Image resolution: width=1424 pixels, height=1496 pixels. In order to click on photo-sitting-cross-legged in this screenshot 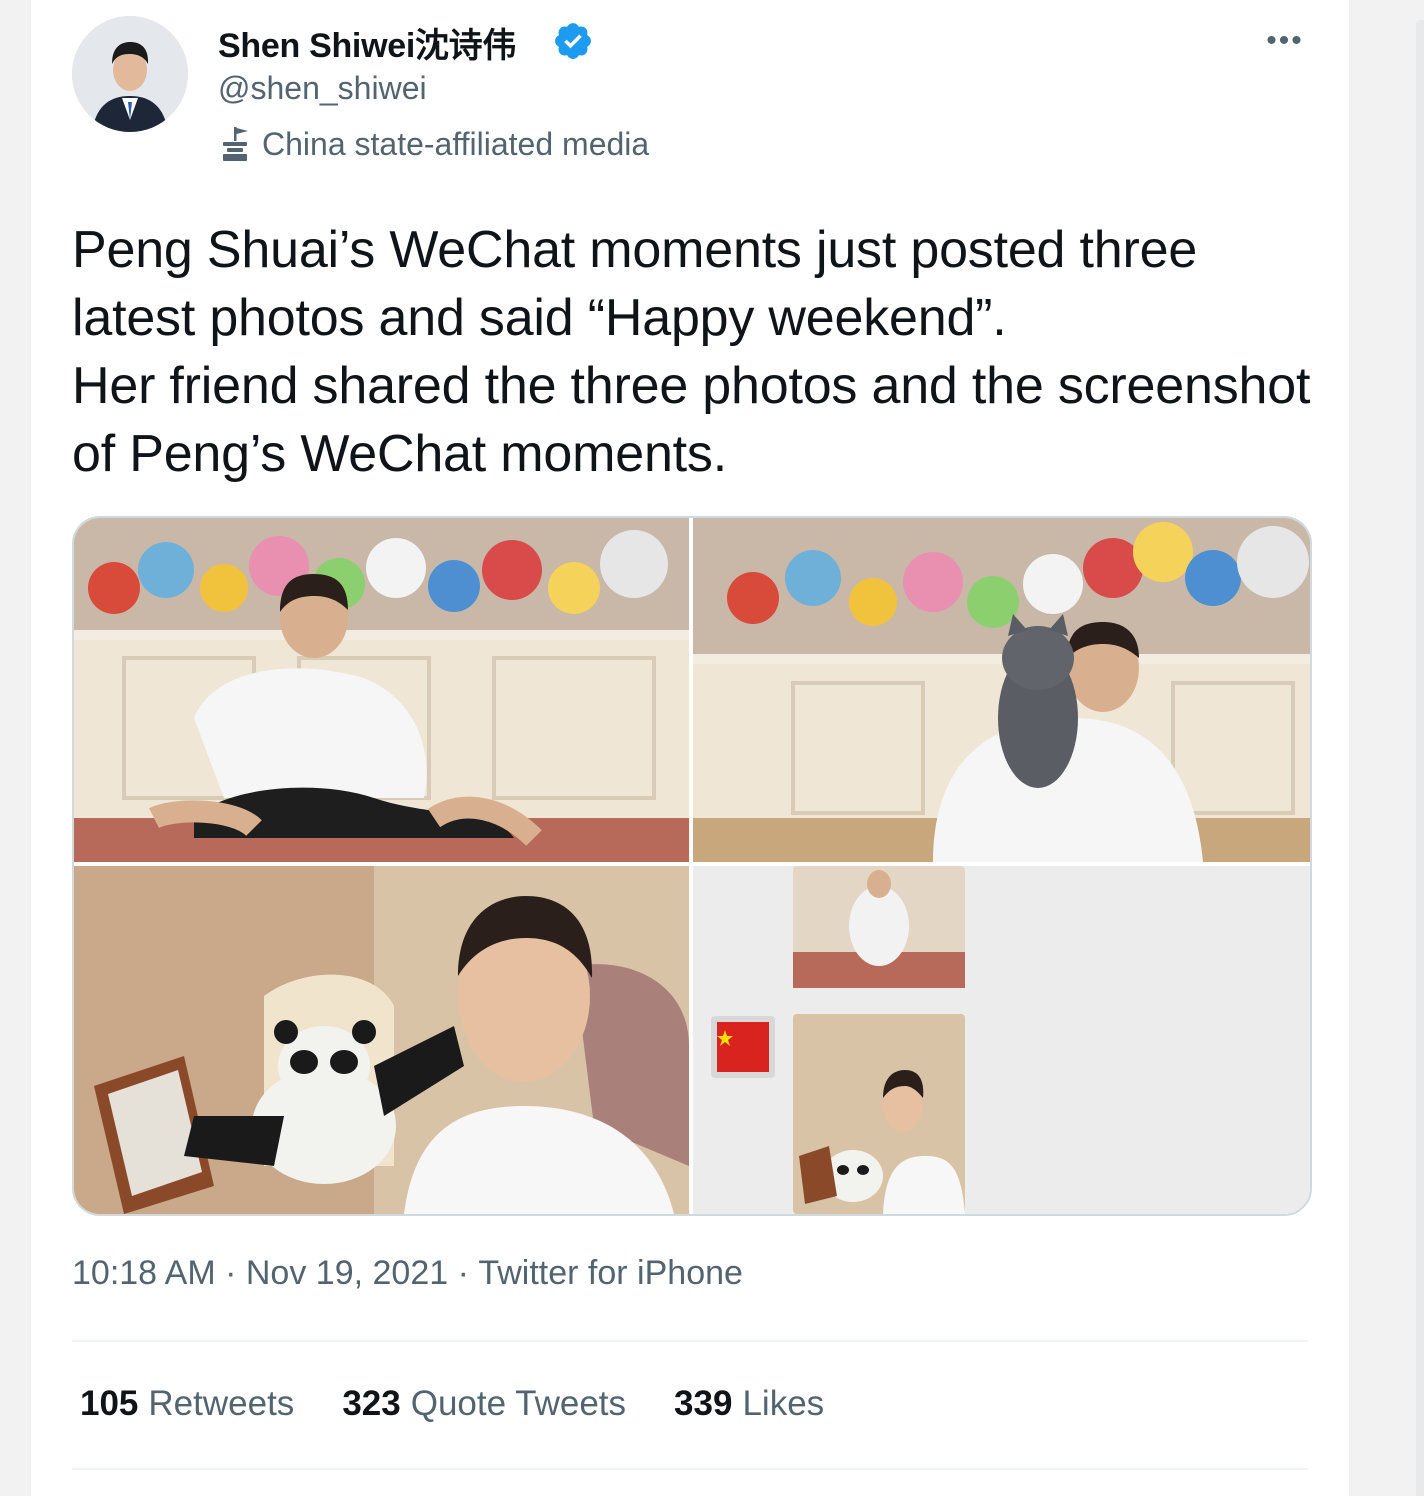, I will do `click(381, 690)`.